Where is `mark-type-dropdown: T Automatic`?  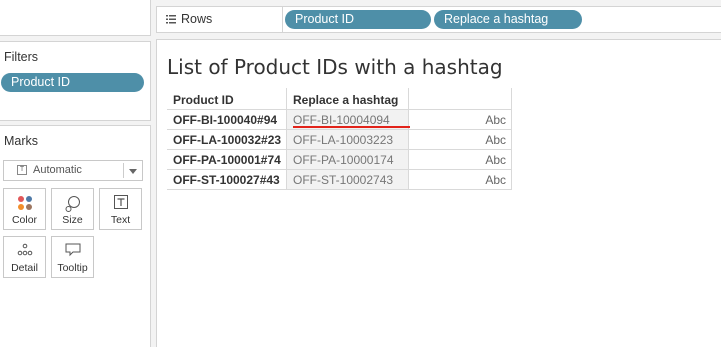
mark-type-dropdown: T Automatic is located at coordinates (73, 170).